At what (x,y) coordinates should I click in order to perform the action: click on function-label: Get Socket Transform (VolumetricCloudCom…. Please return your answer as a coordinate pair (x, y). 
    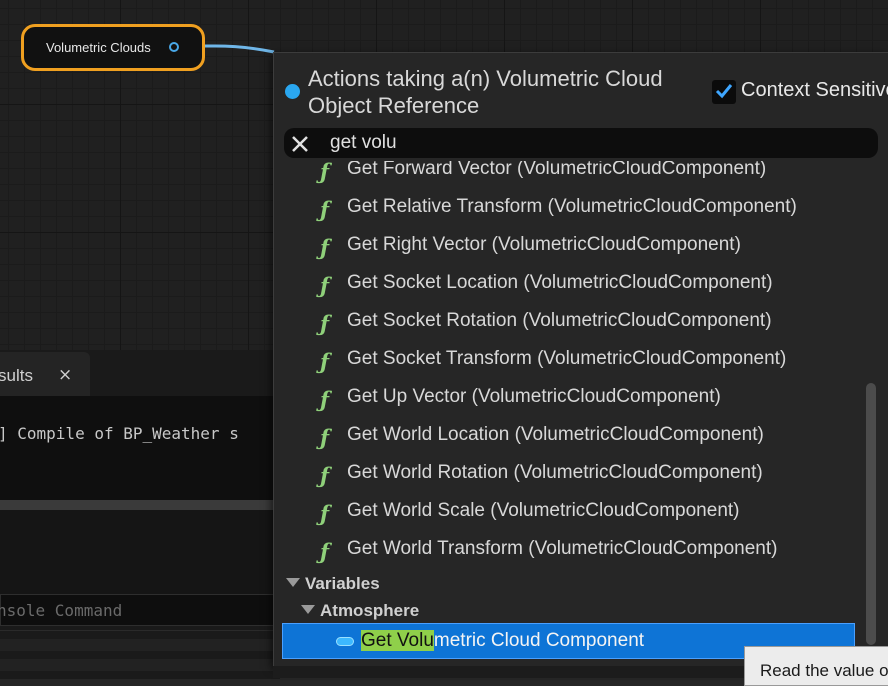
    Looking at the image, I should click on (567, 358).